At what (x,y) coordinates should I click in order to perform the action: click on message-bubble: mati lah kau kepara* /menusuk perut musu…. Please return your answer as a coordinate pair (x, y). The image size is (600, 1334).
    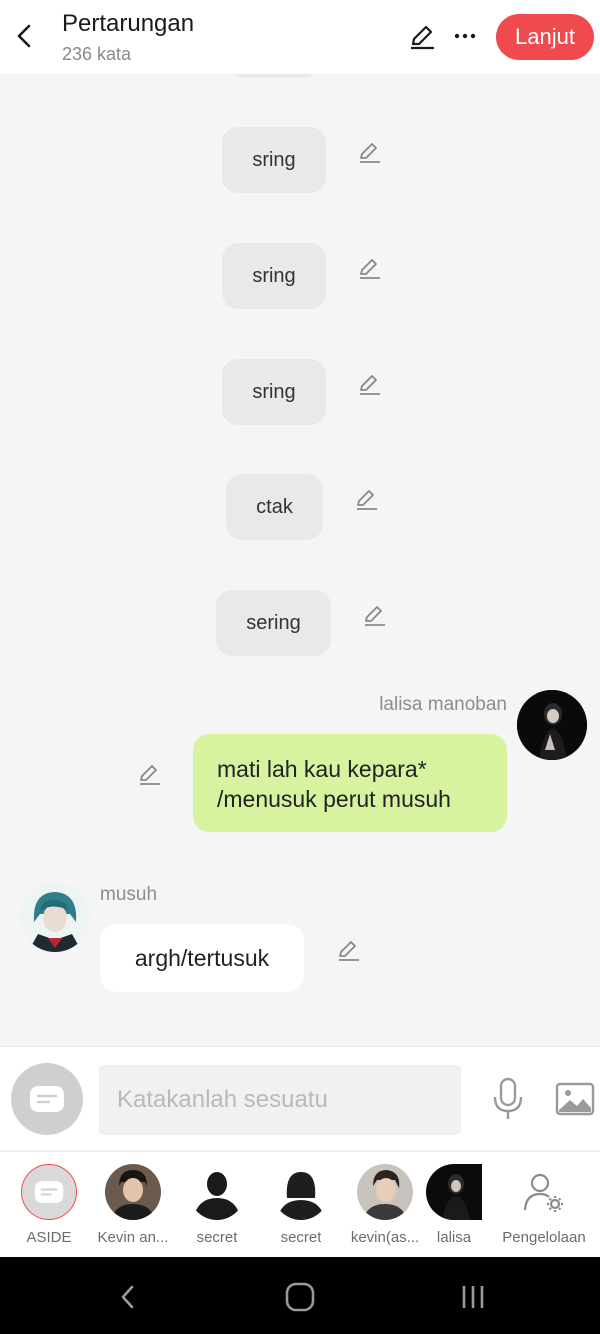
    Looking at the image, I should click on (350, 783).